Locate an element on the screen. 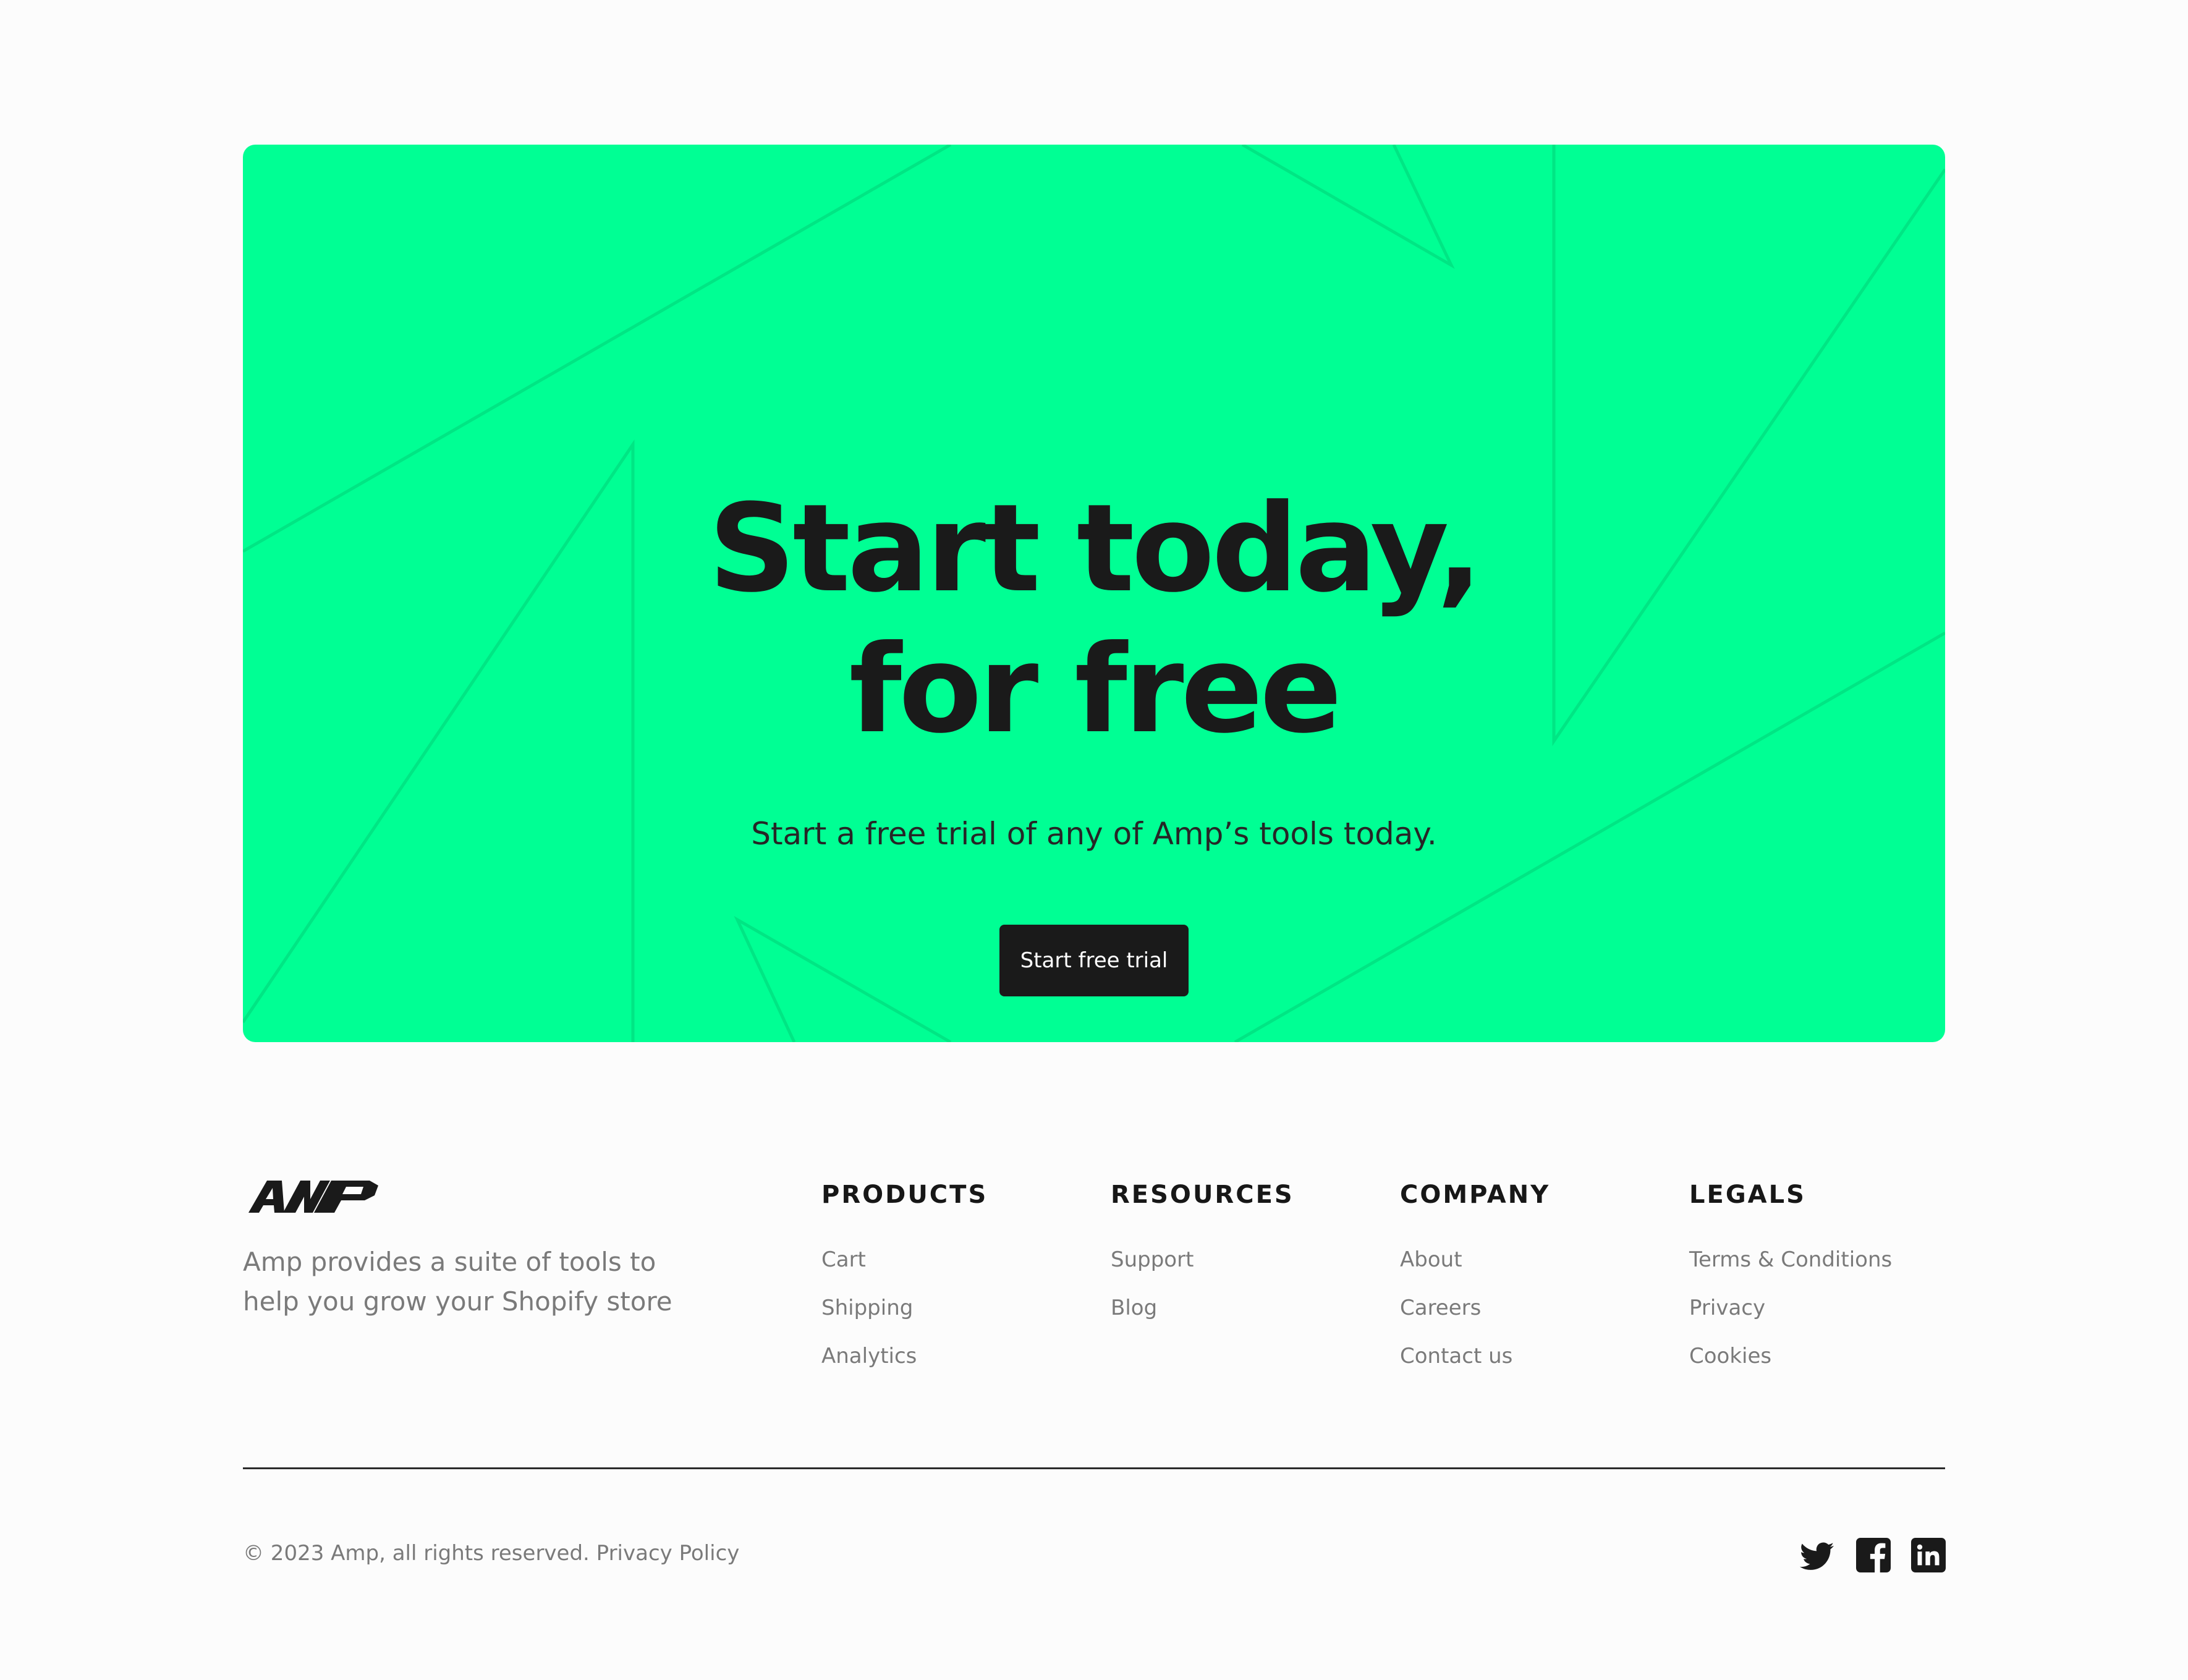 The height and width of the screenshot is (1680, 2188). hero-title-line-2: for free is located at coordinates (1095, 690).